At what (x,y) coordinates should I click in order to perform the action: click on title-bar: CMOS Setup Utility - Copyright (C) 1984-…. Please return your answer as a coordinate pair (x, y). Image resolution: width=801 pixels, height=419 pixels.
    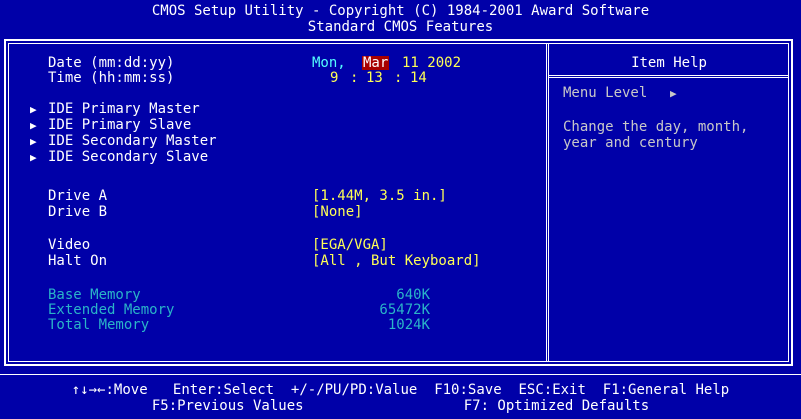
    Looking at the image, I should click on (400, 19).